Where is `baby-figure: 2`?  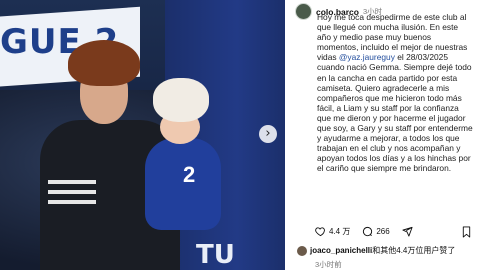 baby-figure: 2 is located at coordinates (181, 154).